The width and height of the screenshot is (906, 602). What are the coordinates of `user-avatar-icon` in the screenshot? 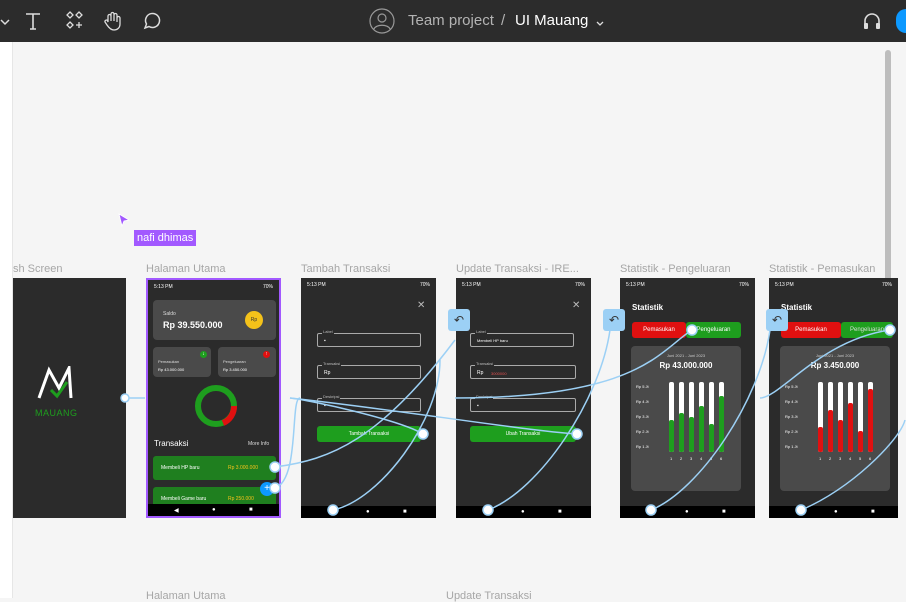 It's located at (382, 21).